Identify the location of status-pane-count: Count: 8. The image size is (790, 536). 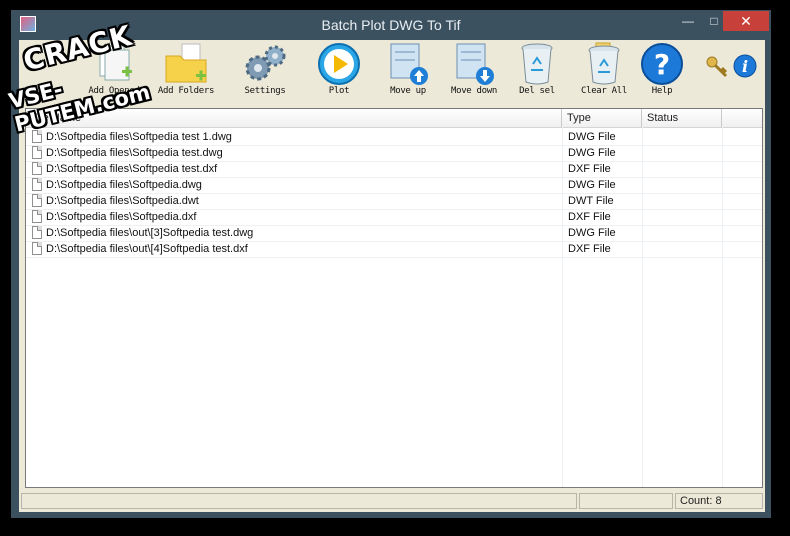
(719, 501).